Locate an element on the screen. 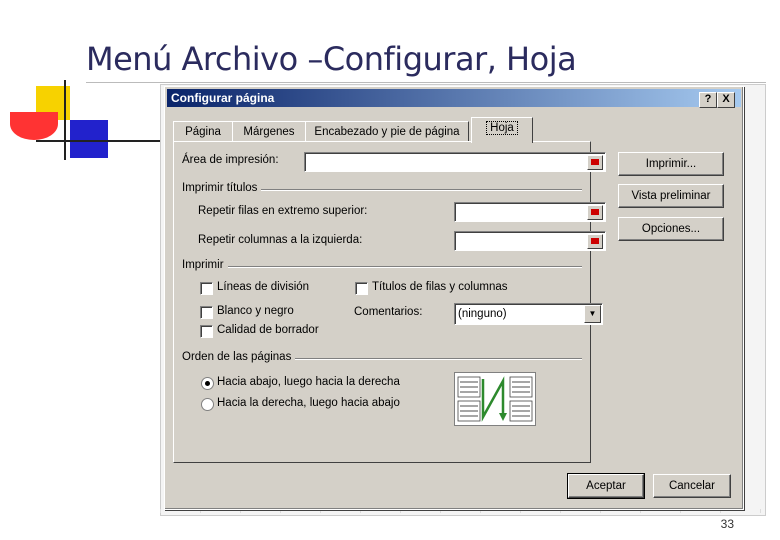 This screenshot has width=780, height=540. draft-quality-checkbox is located at coordinates (206, 331).